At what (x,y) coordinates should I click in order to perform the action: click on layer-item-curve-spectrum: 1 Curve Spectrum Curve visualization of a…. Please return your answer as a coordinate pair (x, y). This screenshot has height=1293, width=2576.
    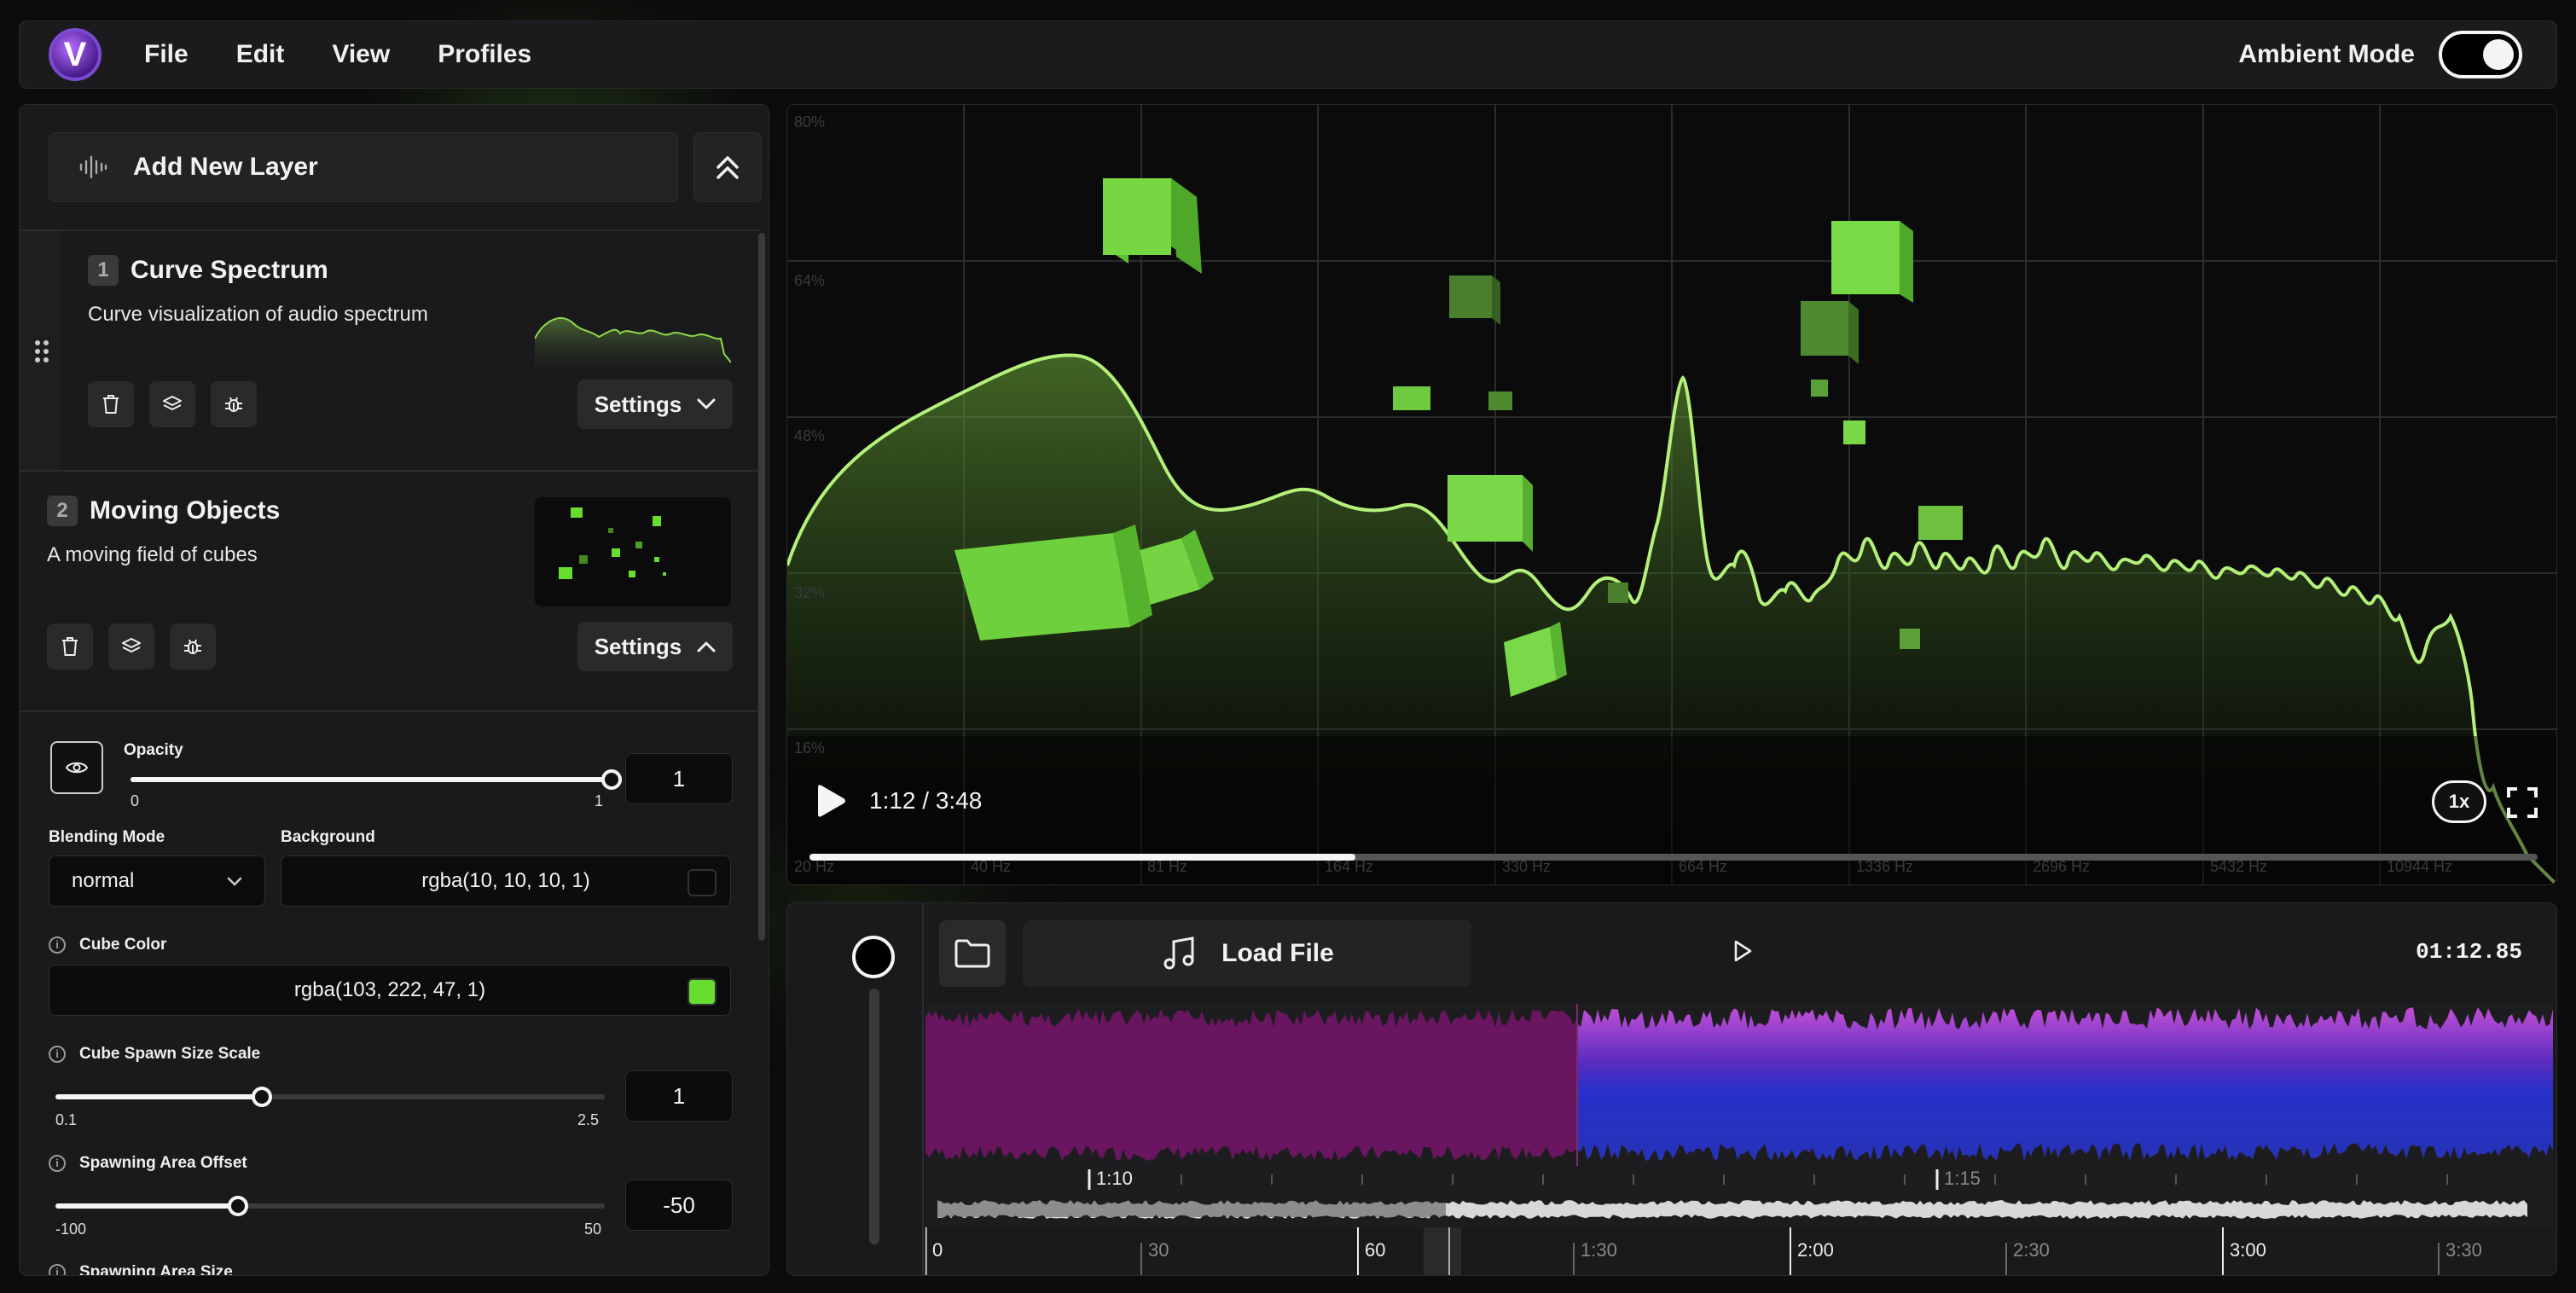
    Looking at the image, I should click on (390, 351).